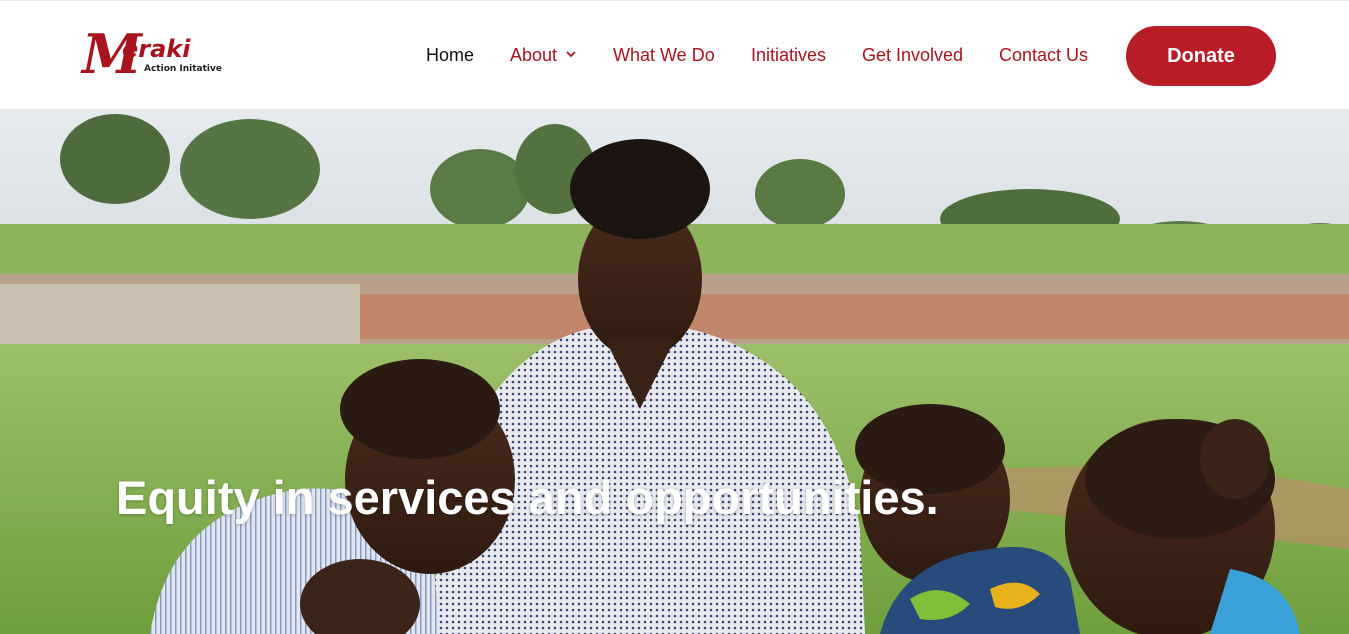 The height and width of the screenshot is (634, 1349). Describe the element at coordinates (664, 55) in the screenshot. I see `nav-what-we-do: What We Do` at that location.